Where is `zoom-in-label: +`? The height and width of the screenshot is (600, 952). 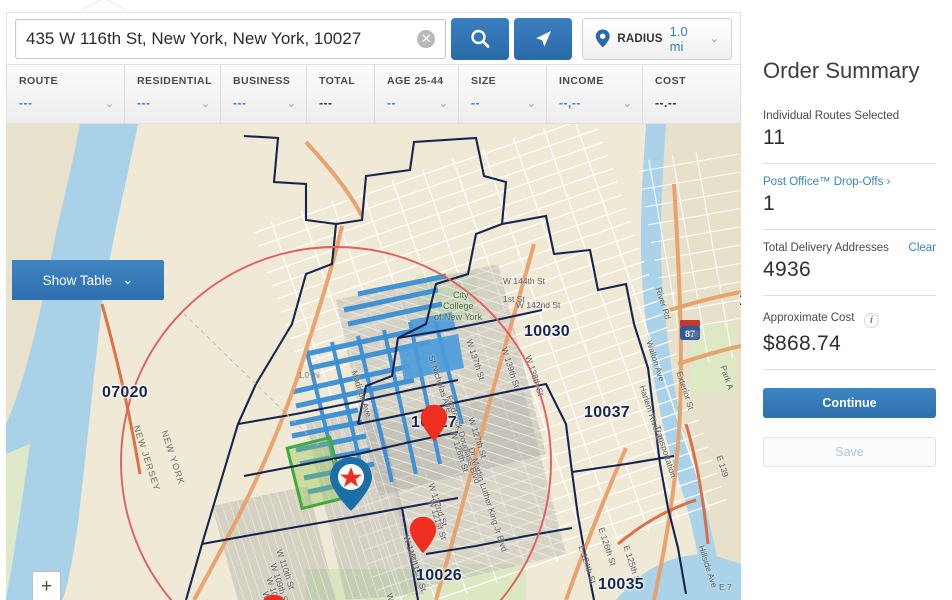 zoom-in-label: + is located at coordinates (46, 586).